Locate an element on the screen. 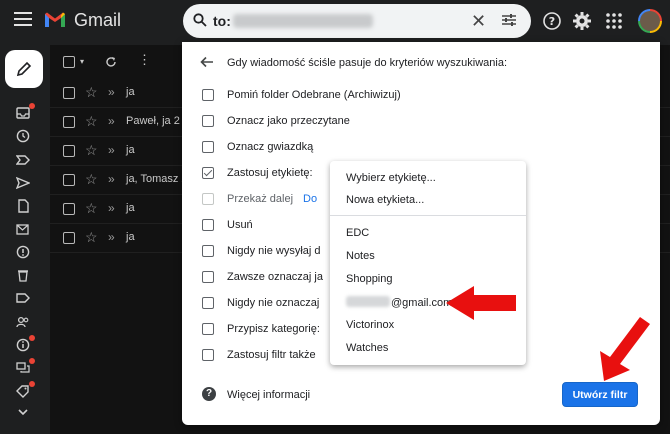 The width and height of the screenshot is (670, 434). option-skip-inbox: Pomiń folder Odebrane (Archiwizuj) is located at coordinates (322, 95).